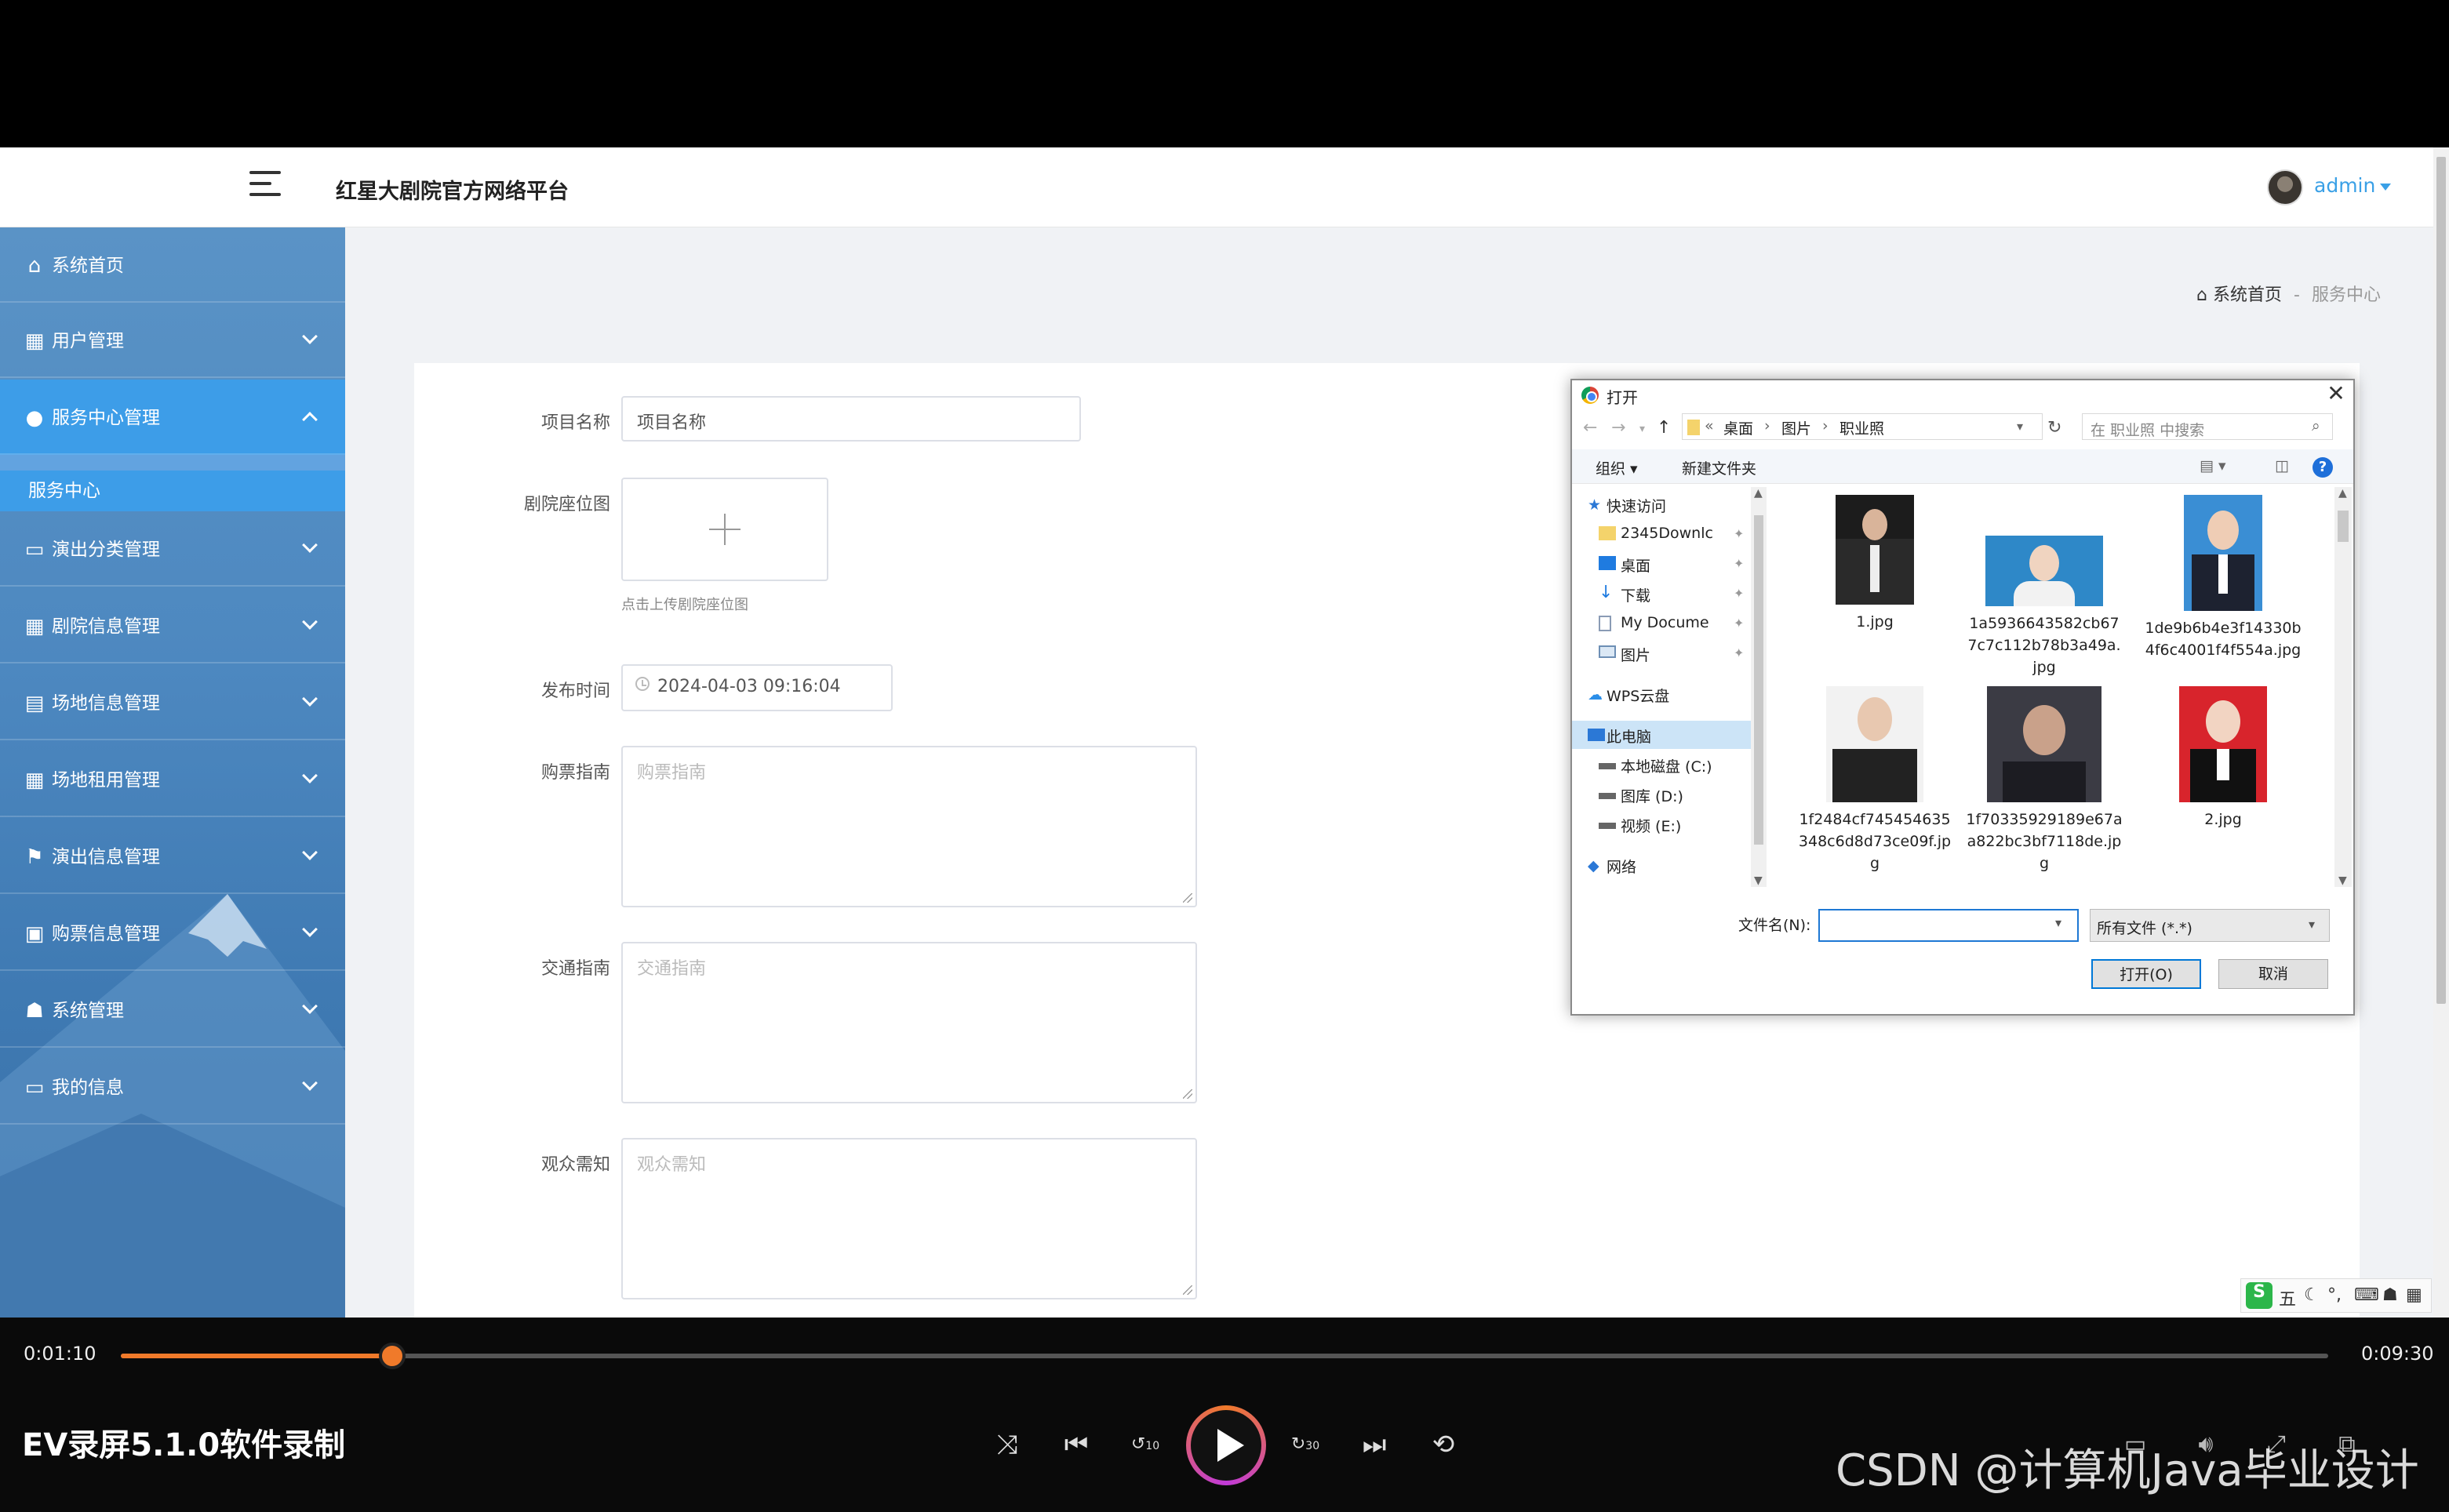  Describe the element at coordinates (1664, 794) in the screenshot. I see `tree-item-drive-d: 图库 (D:)` at that location.